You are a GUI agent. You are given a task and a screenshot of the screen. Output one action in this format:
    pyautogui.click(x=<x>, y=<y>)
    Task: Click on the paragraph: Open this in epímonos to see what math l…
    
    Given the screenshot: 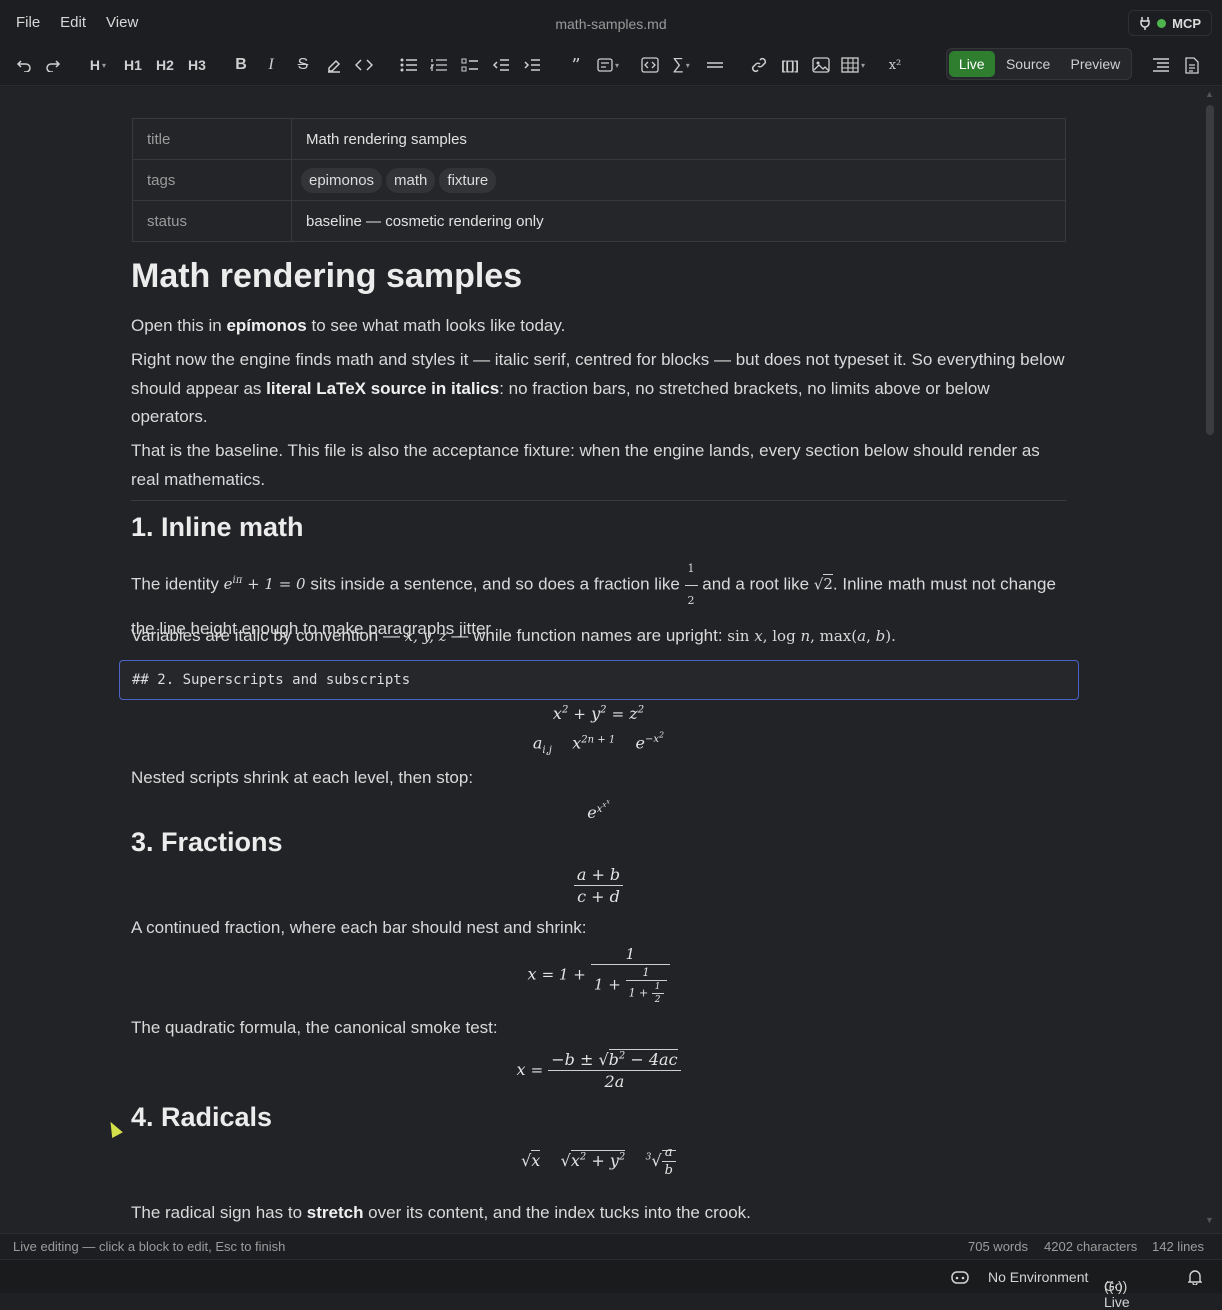 What is the action you would take?
    pyautogui.click(x=598, y=326)
    